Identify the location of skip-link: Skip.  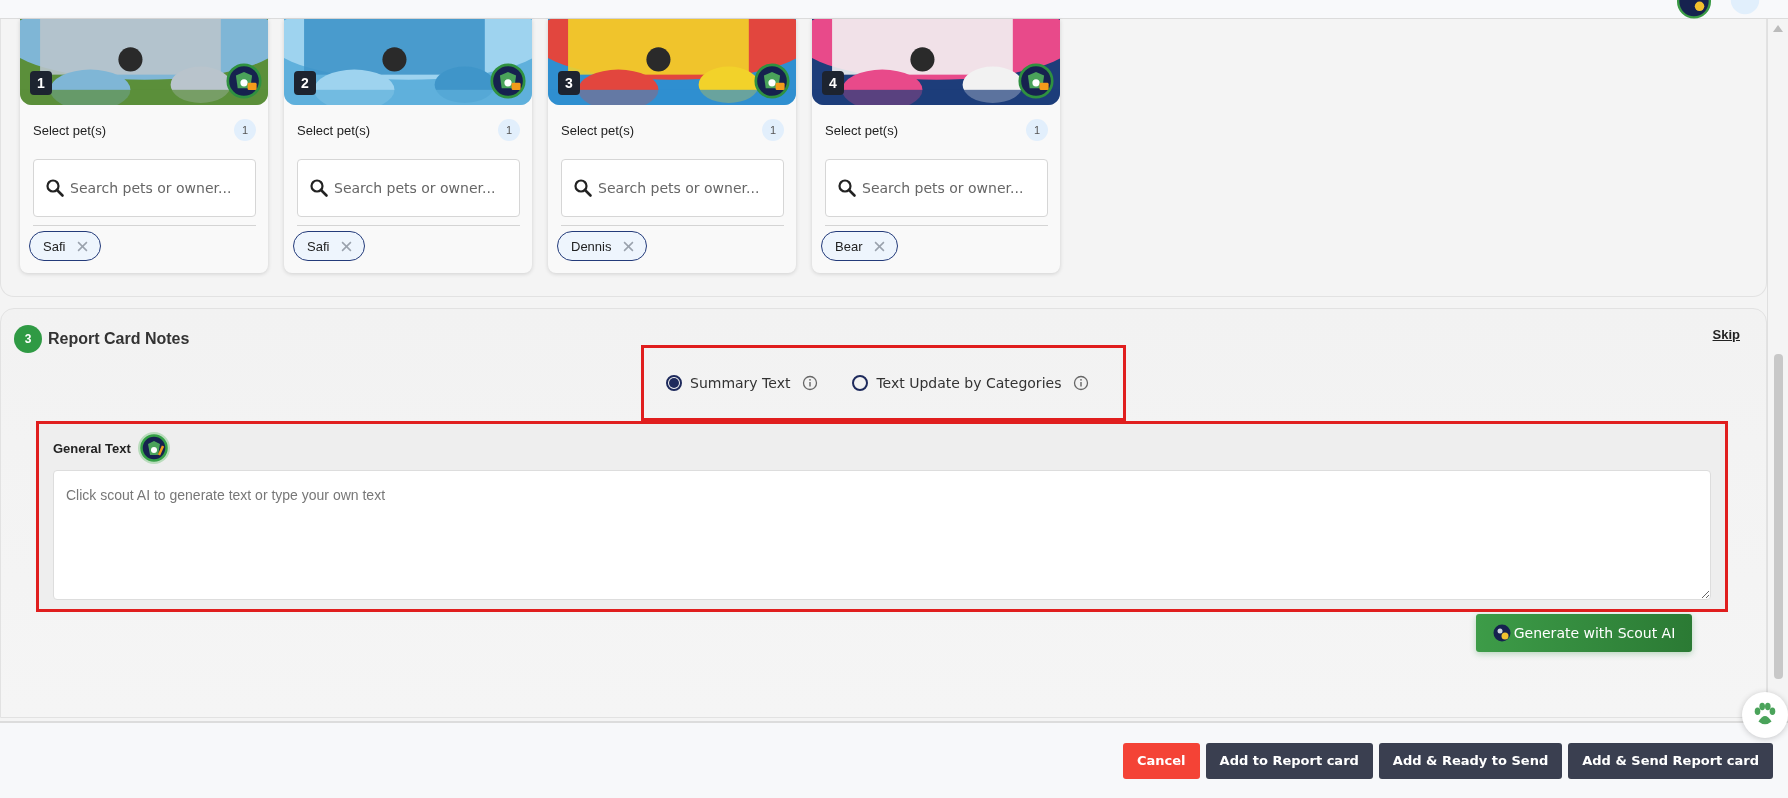
(1726, 334).